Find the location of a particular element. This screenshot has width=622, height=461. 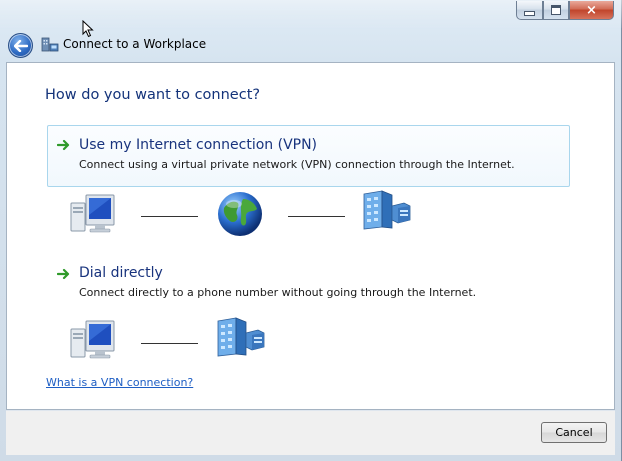

close-icon: × is located at coordinates (591, 10).